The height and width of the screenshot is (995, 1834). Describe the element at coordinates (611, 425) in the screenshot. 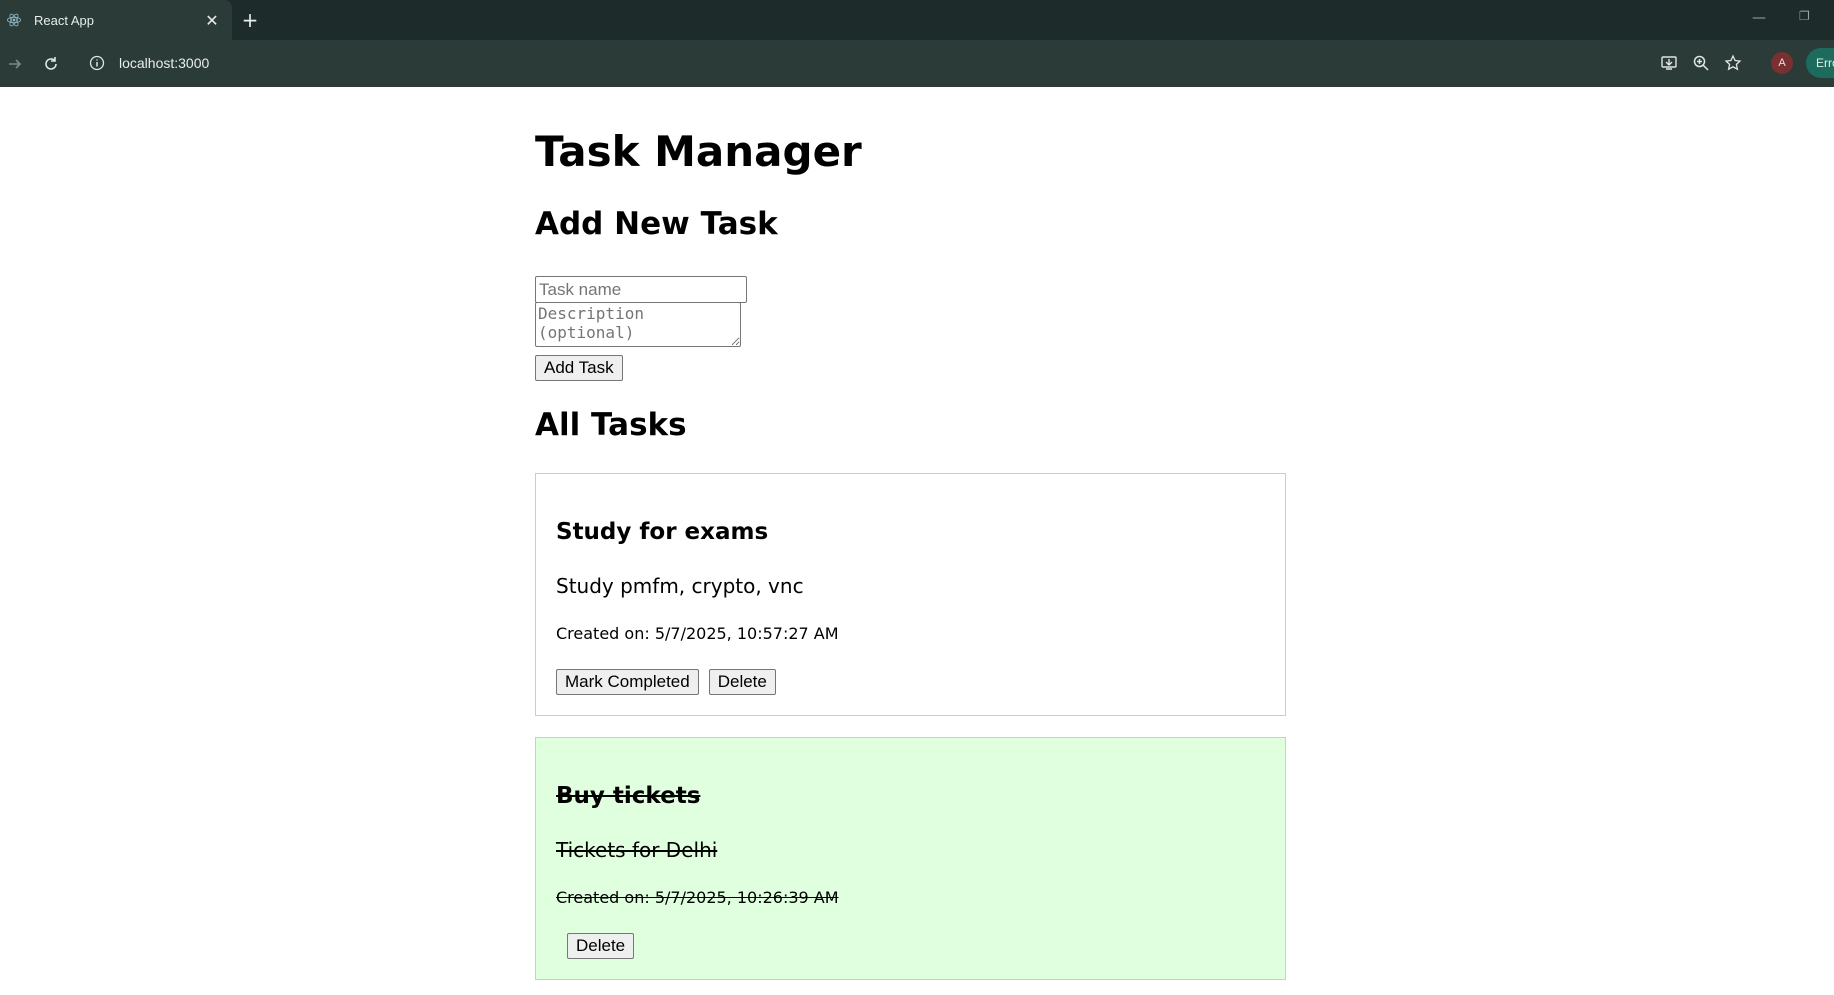

I see `all-tasks-heading: All Tasks` at that location.